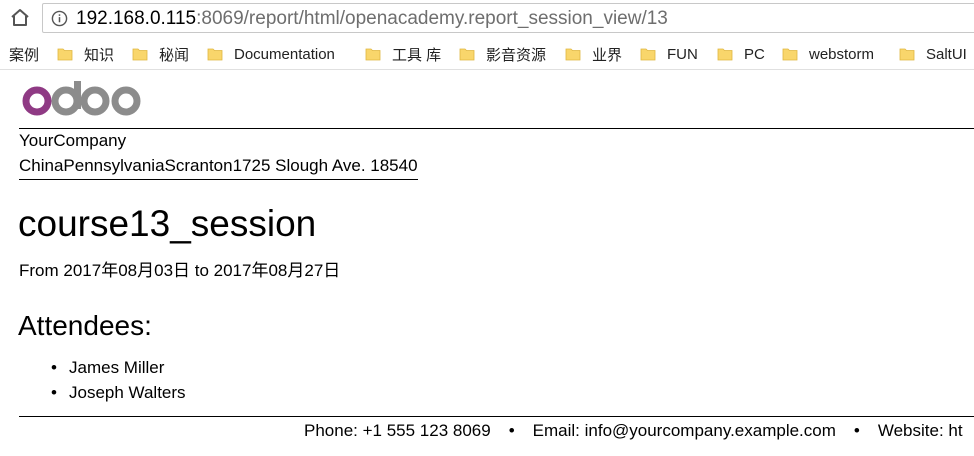  I want to click on footer-email: Email: info@yourcompany.example.com, so click(684, 430).